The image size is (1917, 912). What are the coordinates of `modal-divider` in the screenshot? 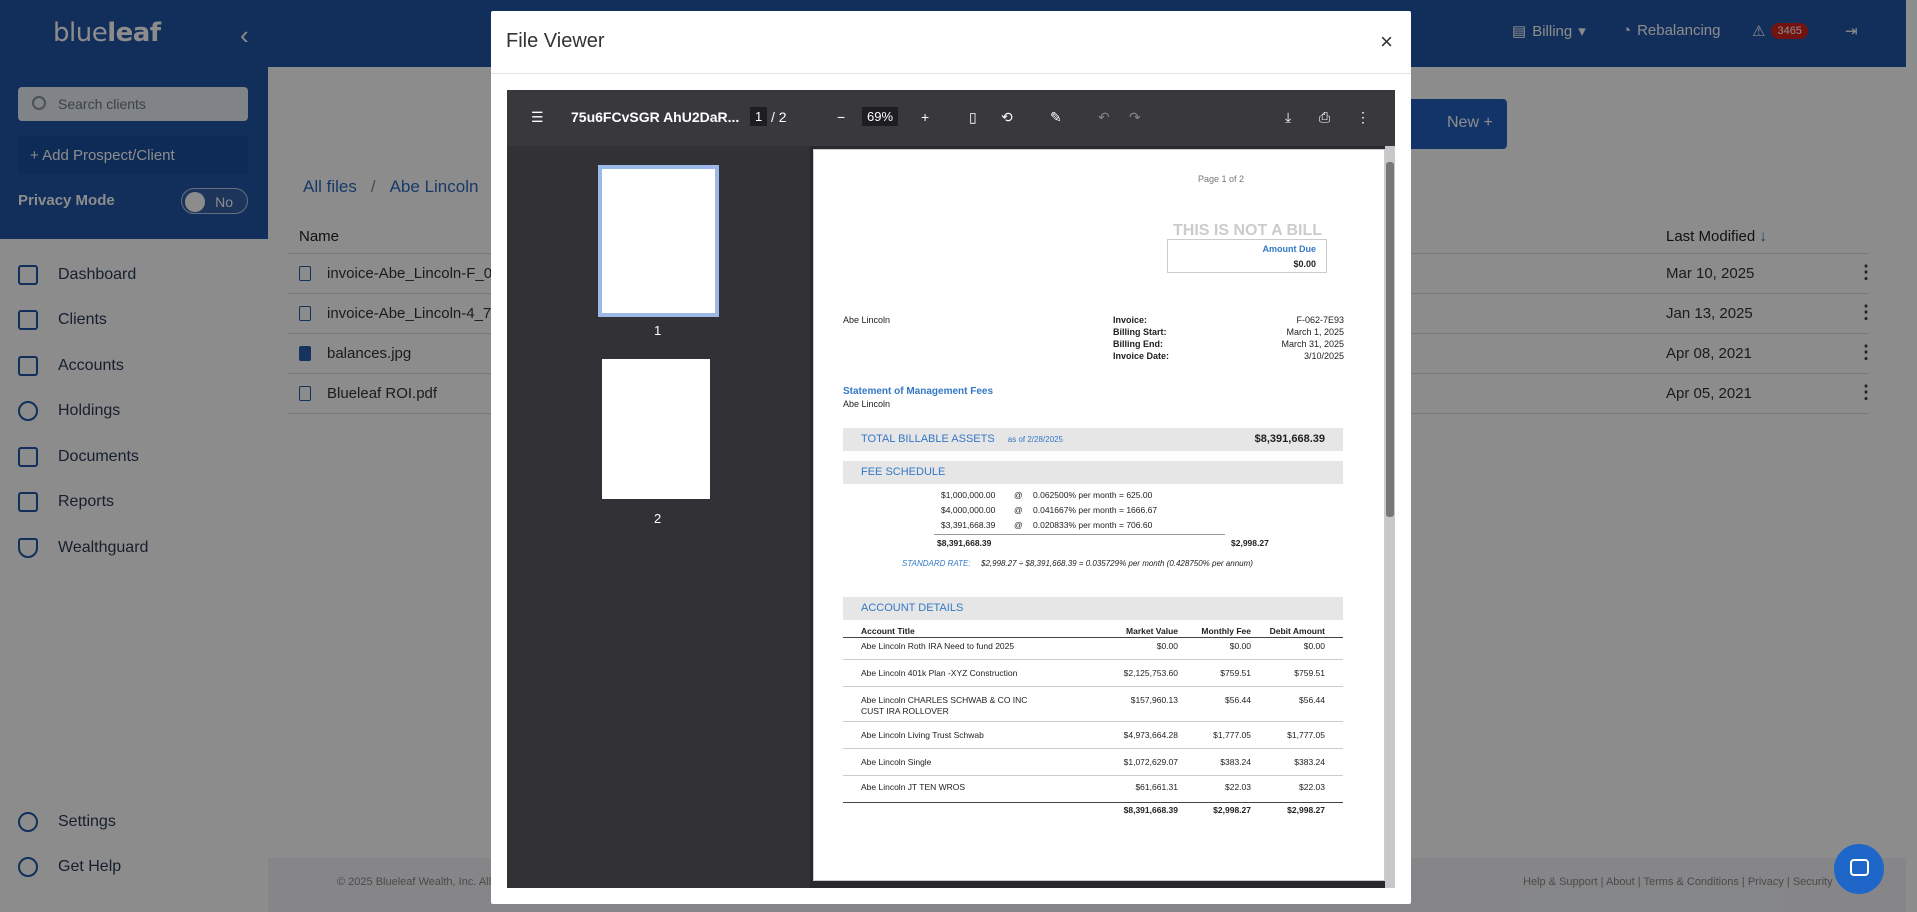 It's located at (951, 73).